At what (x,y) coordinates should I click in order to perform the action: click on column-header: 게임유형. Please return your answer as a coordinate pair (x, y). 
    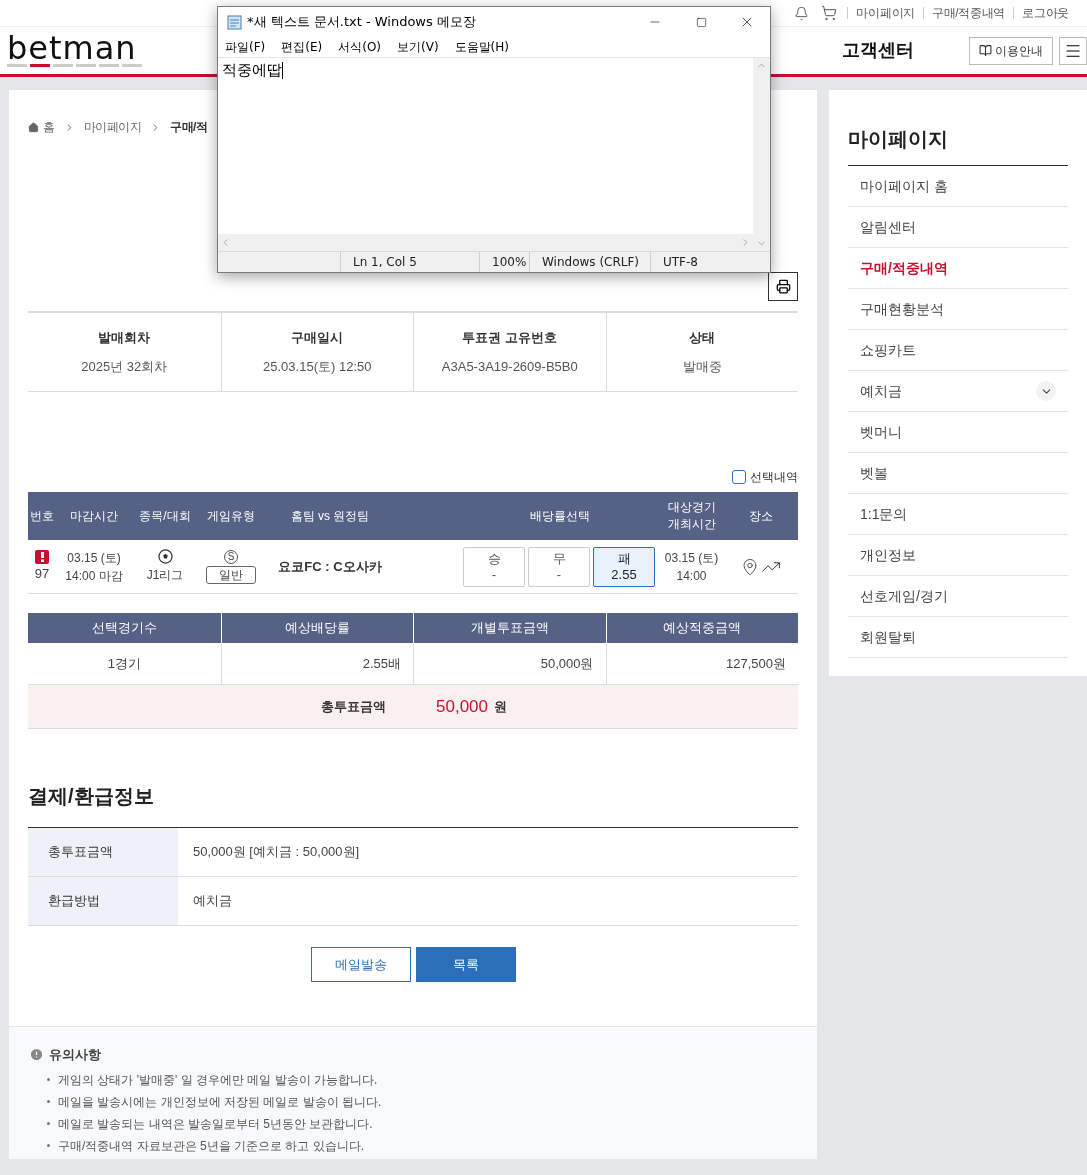
    Looking at the image, I should click on (231, 516).